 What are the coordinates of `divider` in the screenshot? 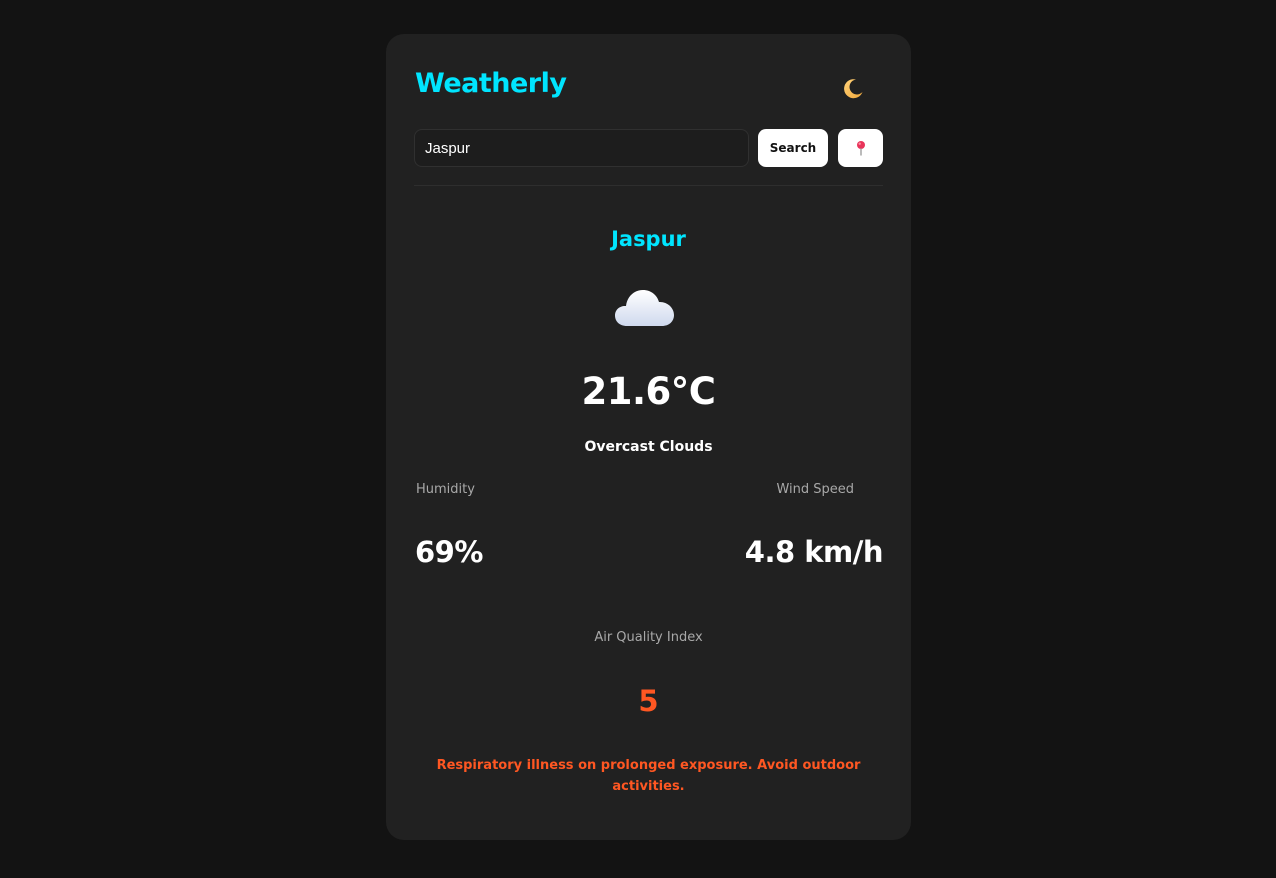 It's located at (648, 185).